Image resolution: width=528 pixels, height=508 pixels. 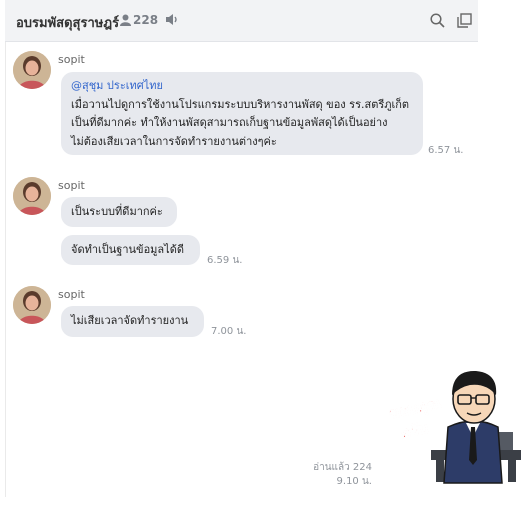 What do you see at coordinates (336, 475) in the screenshot?
I see `read-receipt: อ่านแล้ว 224 9.10 น.` at bounding box center [336, 475].